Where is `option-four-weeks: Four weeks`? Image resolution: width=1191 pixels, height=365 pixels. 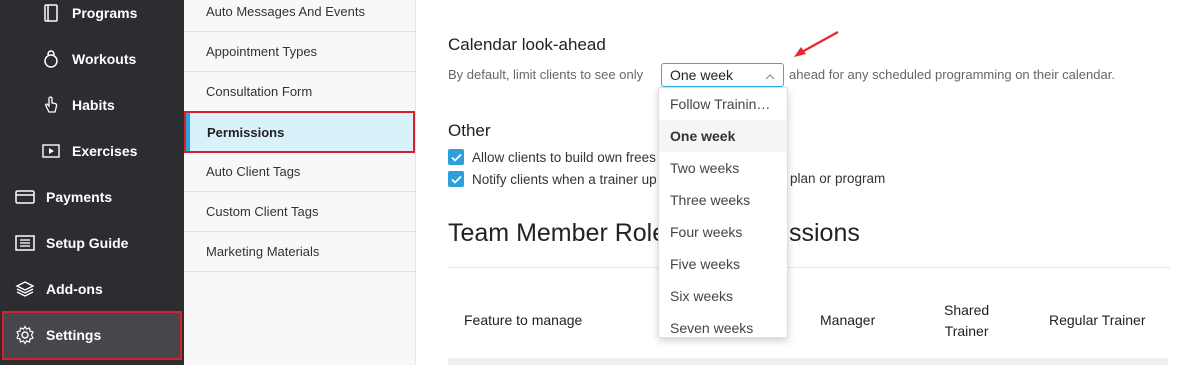
option-four-weeks: Four weeks is located at coordinates (723, 232).